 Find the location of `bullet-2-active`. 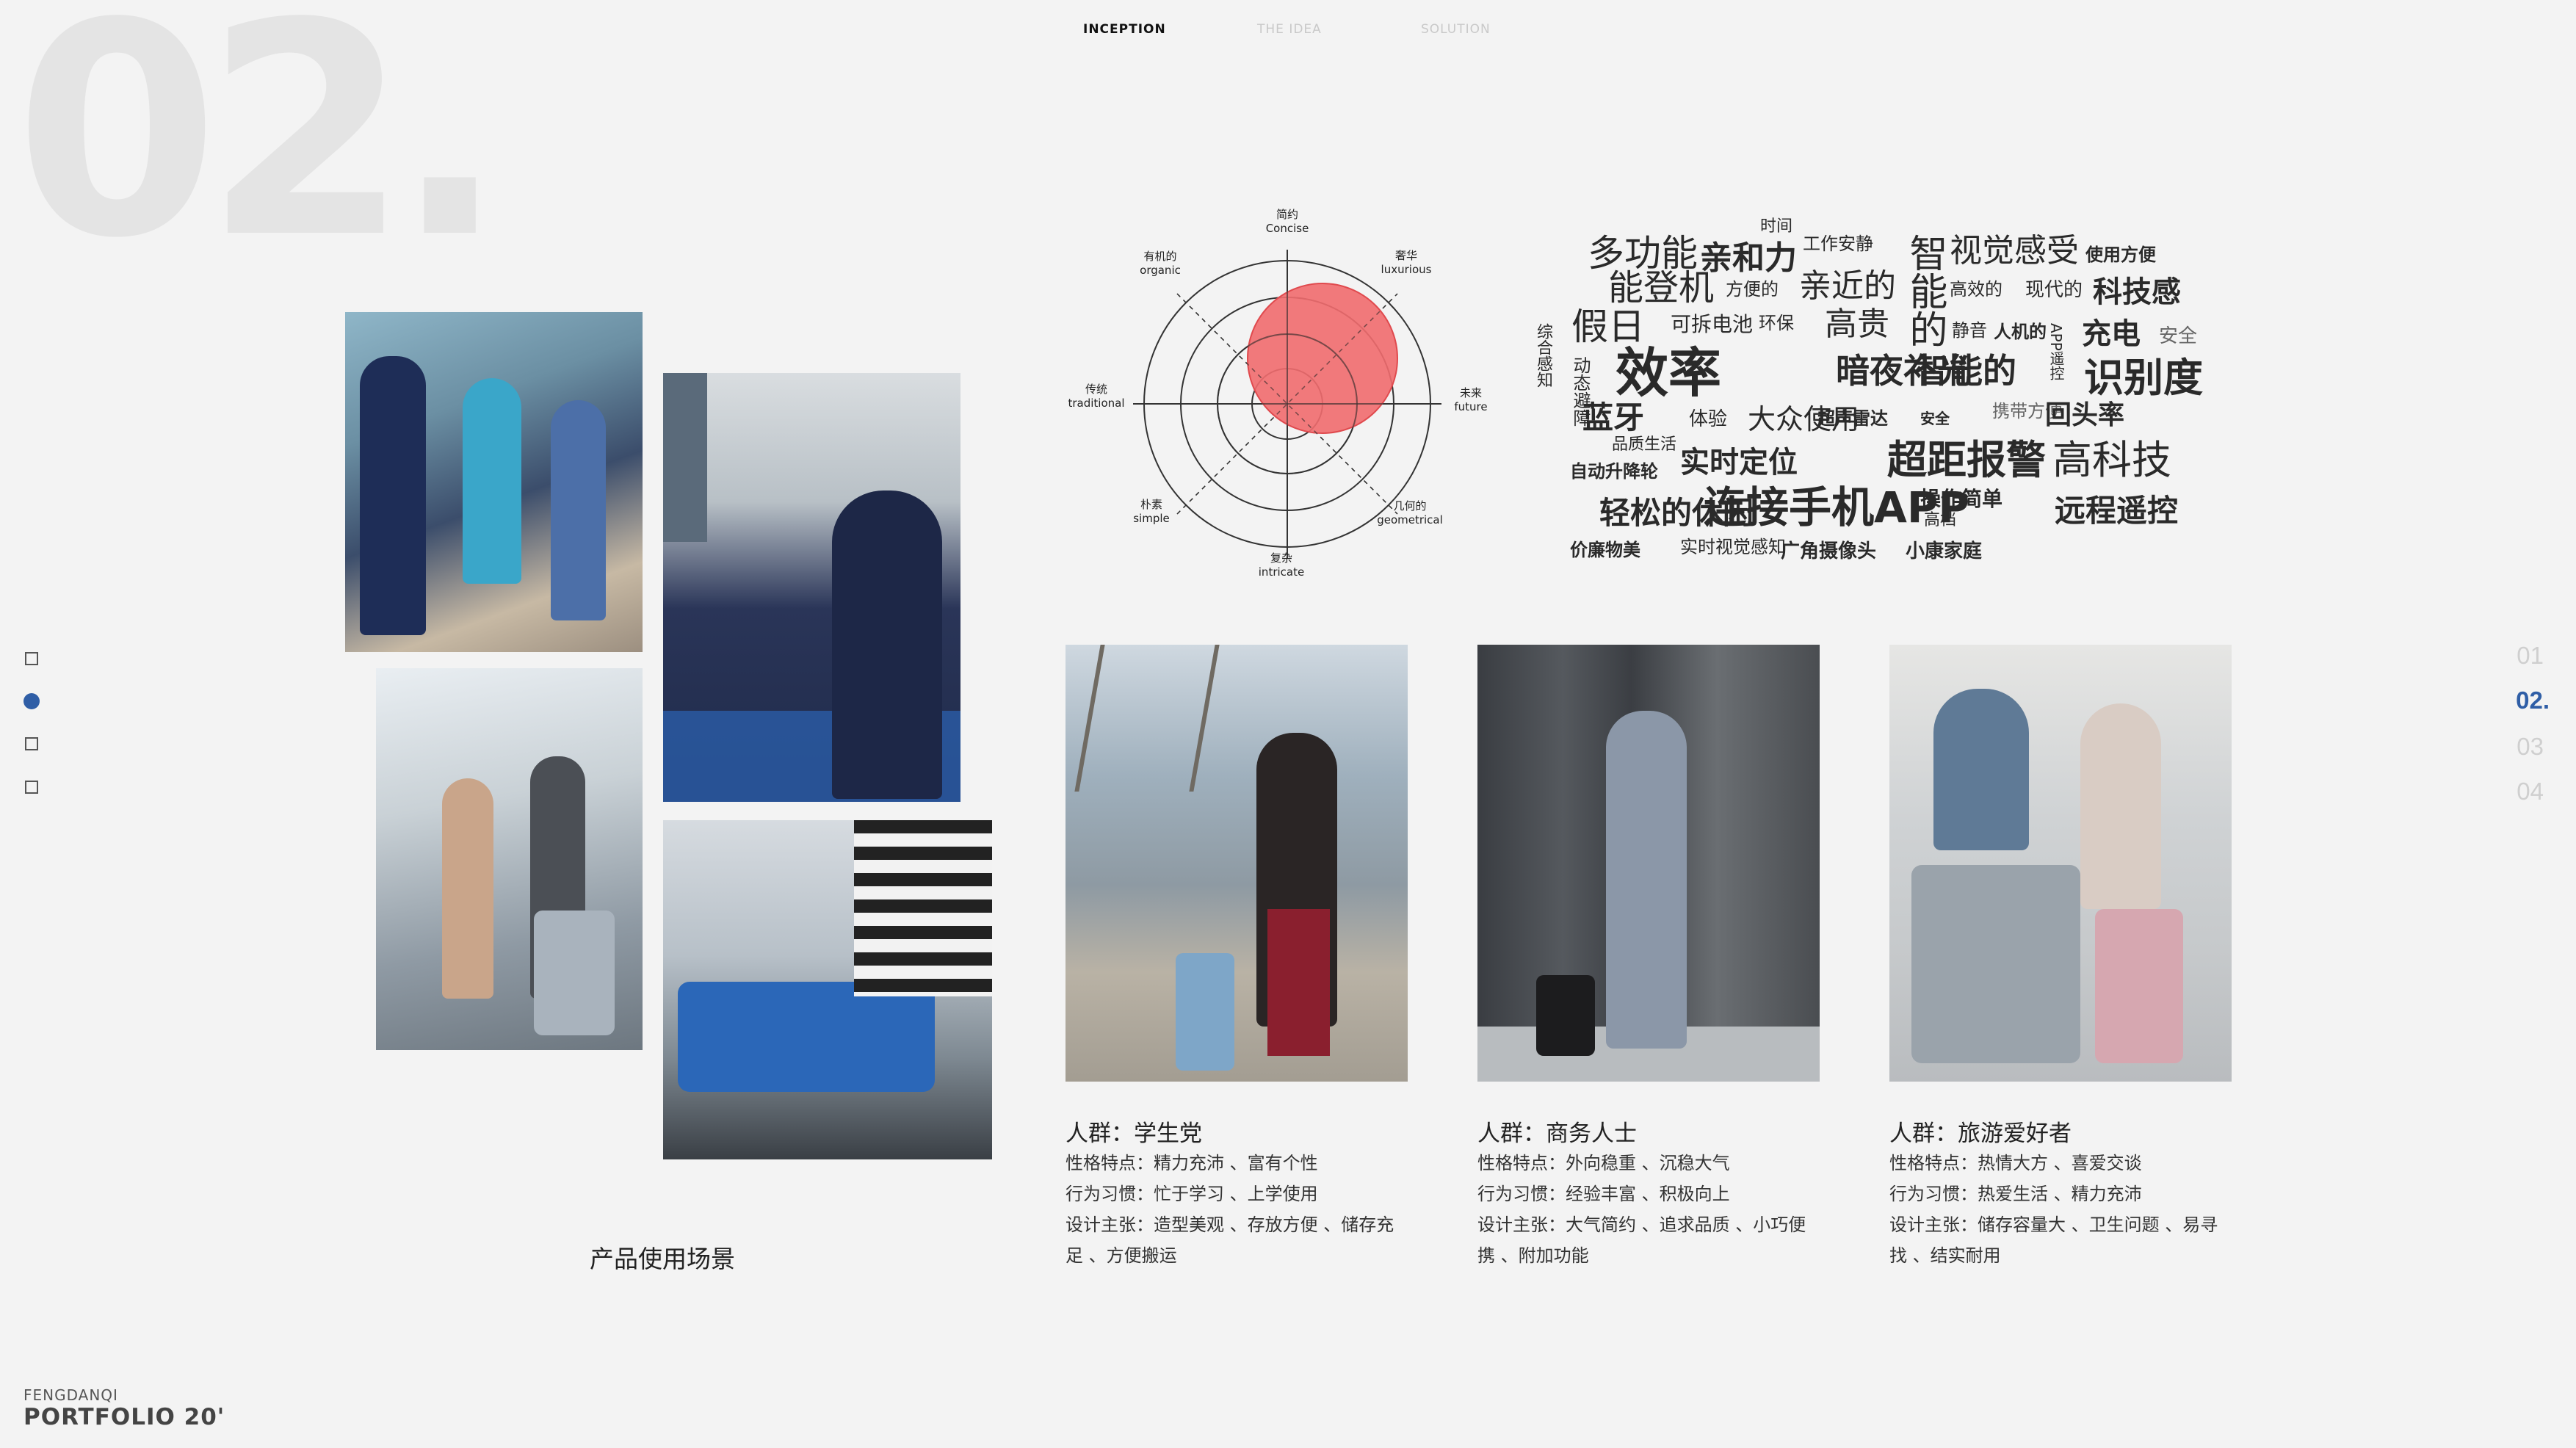

bullet-2-active is located at coordinates (31, 701).